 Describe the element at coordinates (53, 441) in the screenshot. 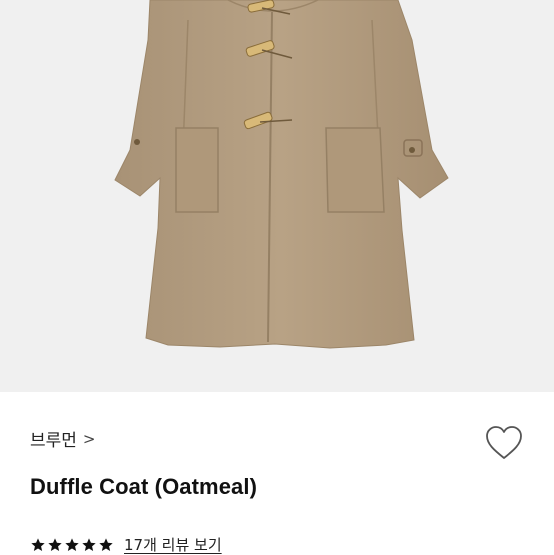

I see `brand-name: 브루먼` at that location.